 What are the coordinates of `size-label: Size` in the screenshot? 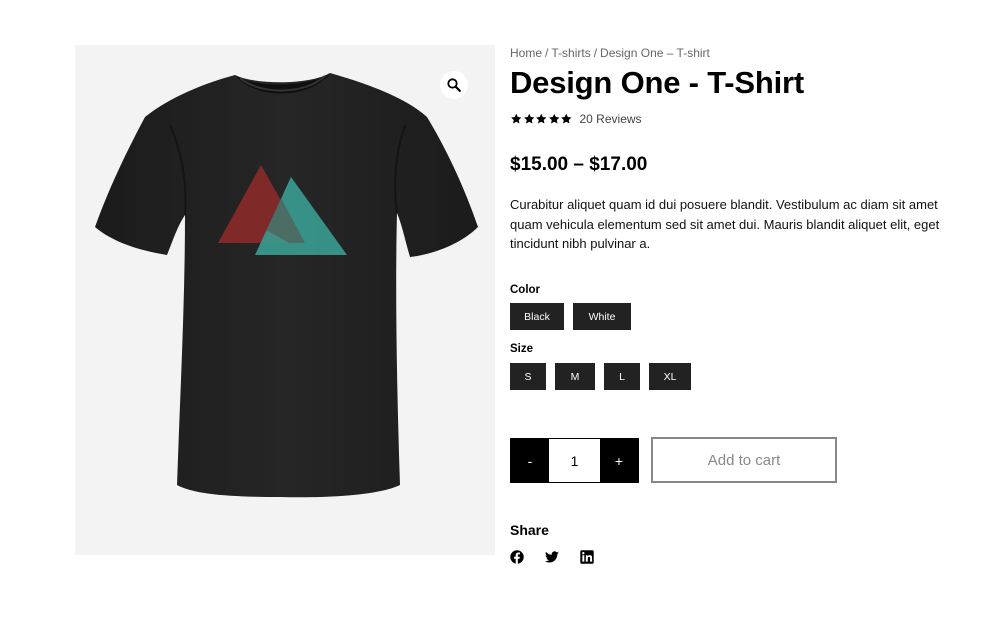 It's located at (522, 349).